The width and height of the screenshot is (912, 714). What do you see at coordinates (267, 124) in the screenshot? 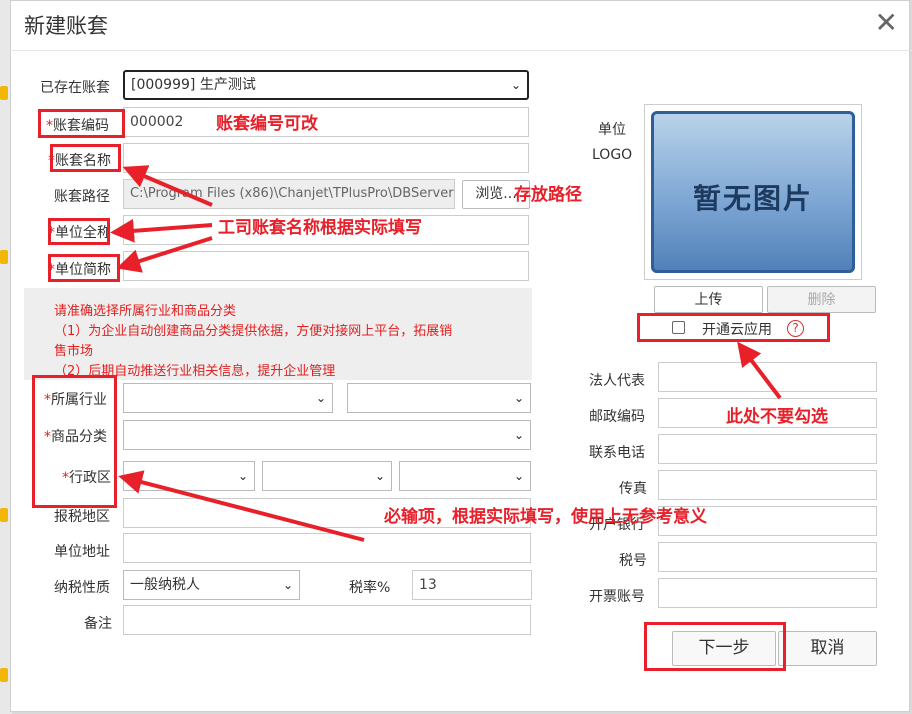
I see `annotation-code-editable: 账套编号可改` at bounding box center [267, 124].